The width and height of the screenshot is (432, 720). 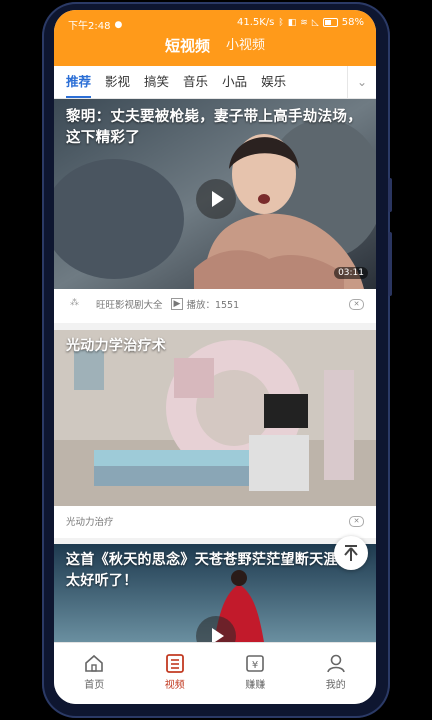 What do you see at coordinates (215, 23) in the screenshot?
I see `status-bar: 下午2:48 ● 41.5K/s ᛒ ◧ ≋ ◺ 58%` at bounding box center [215, 23].